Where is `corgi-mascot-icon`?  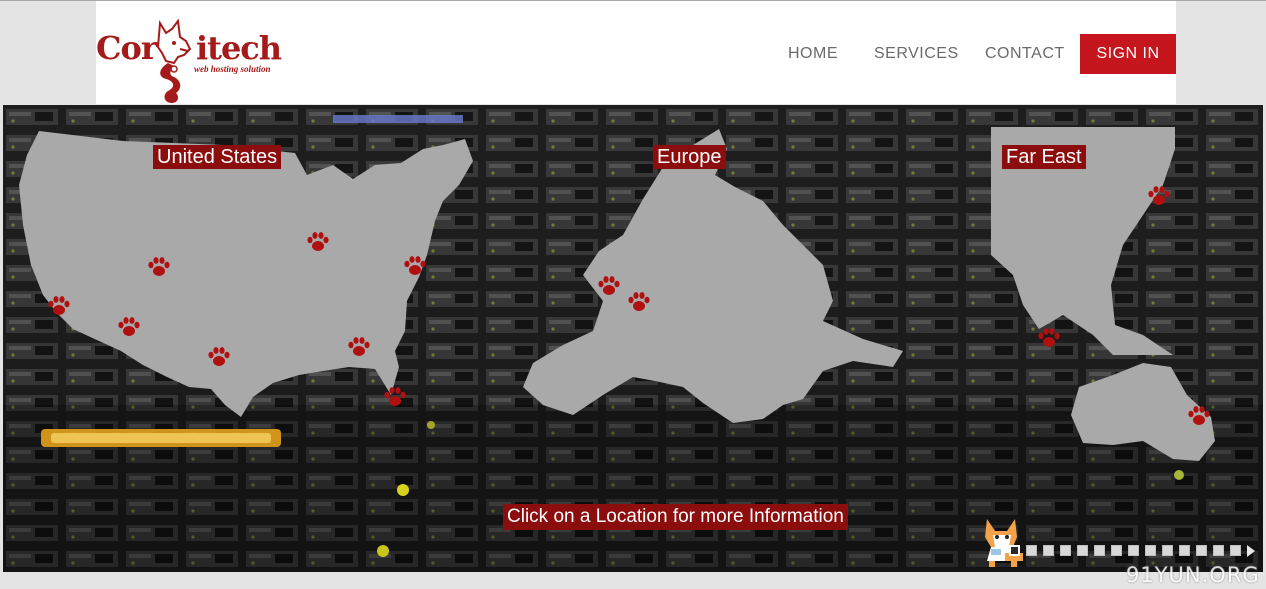 corgi-mascot-icon is located at coordinates (1004, 543).